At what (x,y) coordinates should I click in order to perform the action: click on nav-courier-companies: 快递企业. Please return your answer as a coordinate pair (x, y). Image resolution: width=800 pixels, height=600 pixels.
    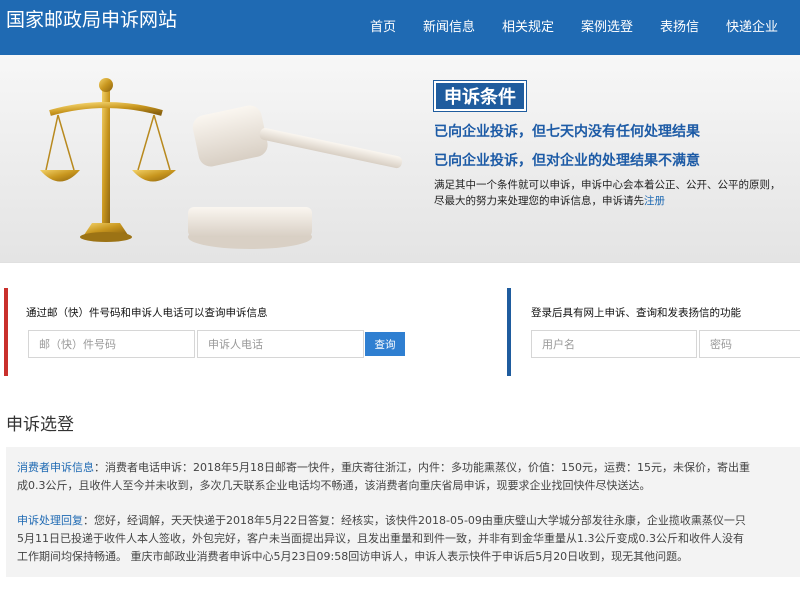
    Looking at the image, I should click on (752, 25).